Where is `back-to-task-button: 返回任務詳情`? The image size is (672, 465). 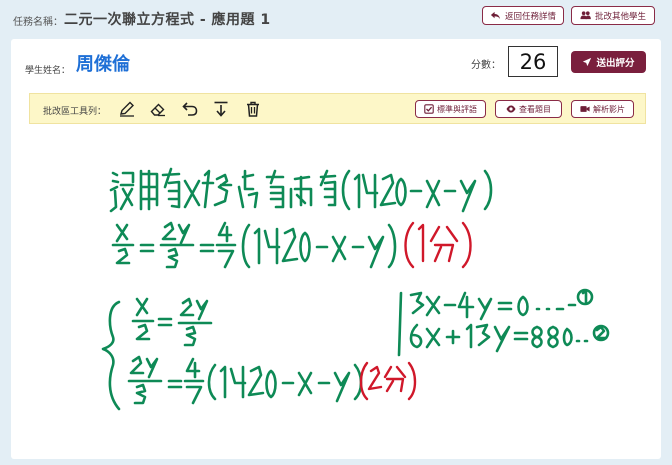 back-to-task-button: 返回任務詳情 is located at coordinates (523, 15).